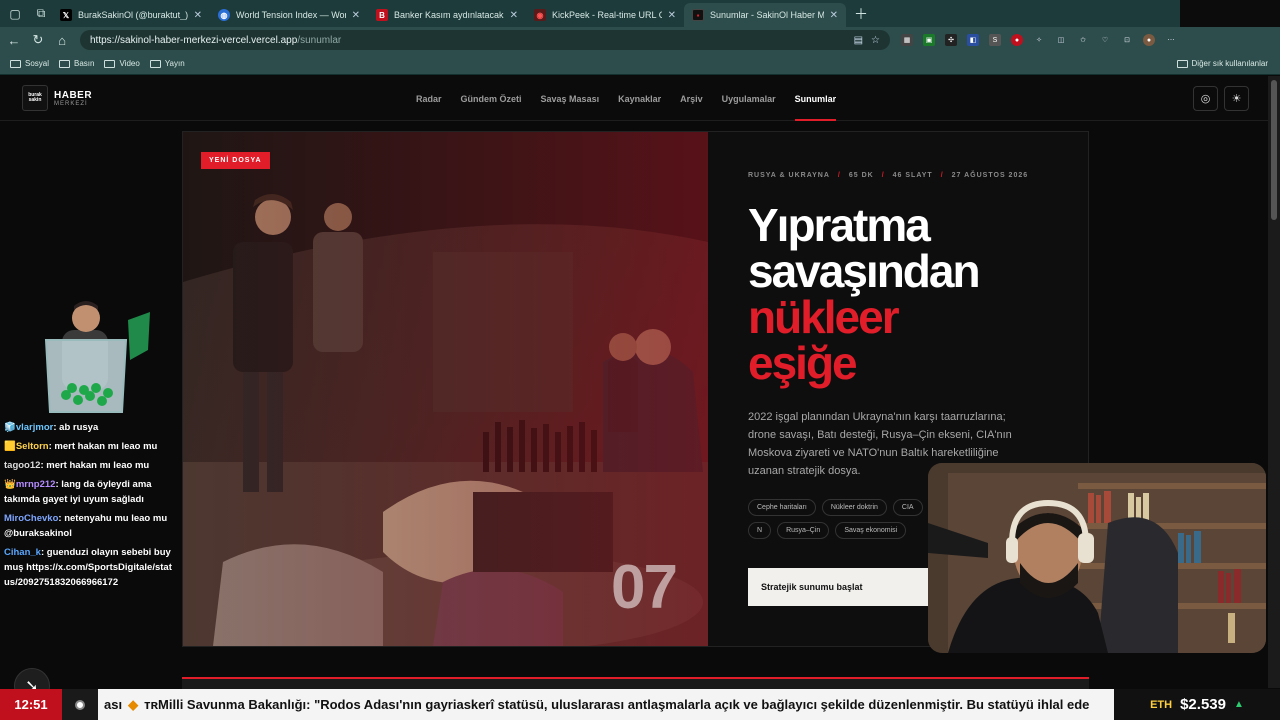 This screenshot has width=1280, height=720. I want to click on extensions-puzzle-icon: ✧, so click(1039, 40).